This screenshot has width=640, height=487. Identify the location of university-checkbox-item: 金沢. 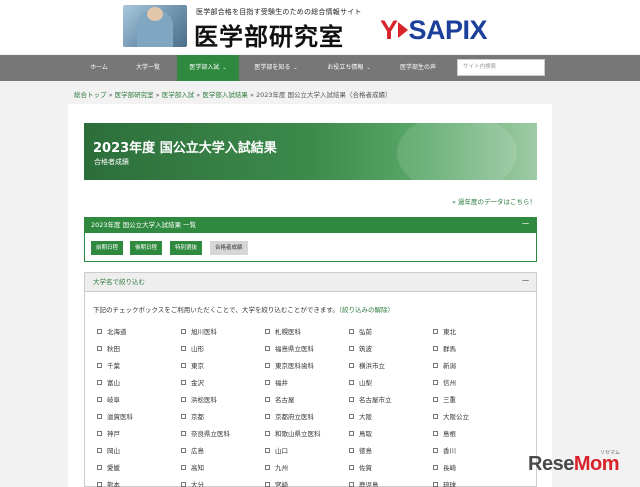
(192, 383).